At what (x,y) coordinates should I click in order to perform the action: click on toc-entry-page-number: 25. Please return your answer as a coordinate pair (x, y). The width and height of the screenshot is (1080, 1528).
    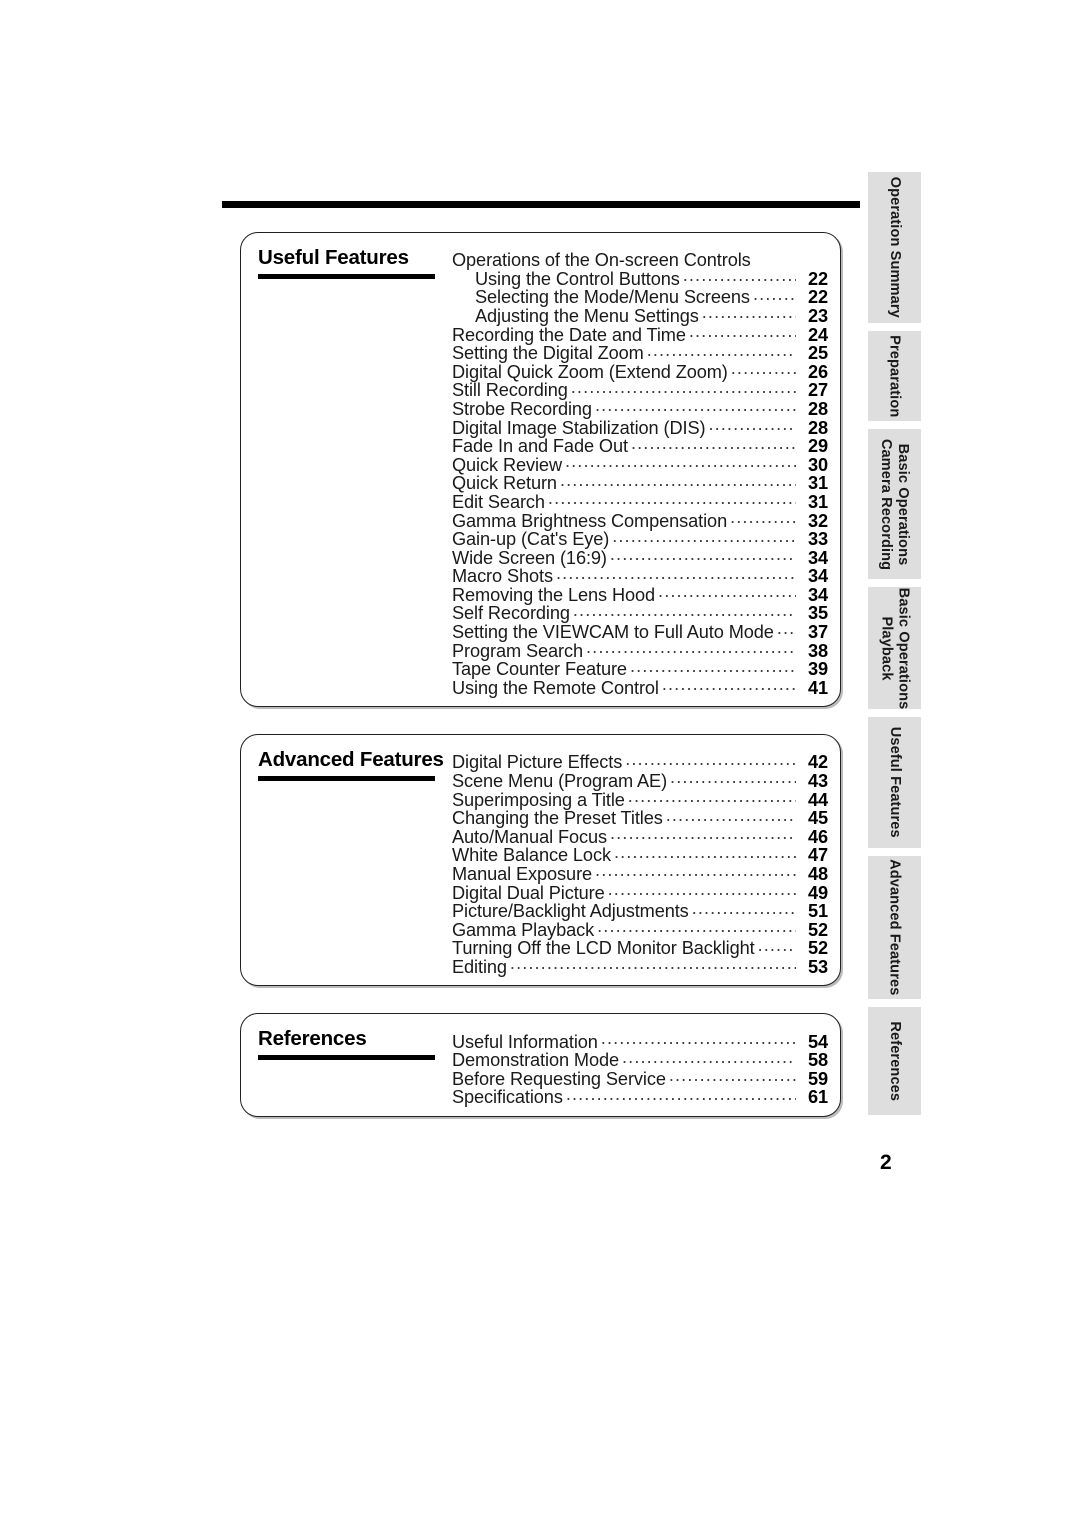
    Looking at the image, I should click on (817, 353).